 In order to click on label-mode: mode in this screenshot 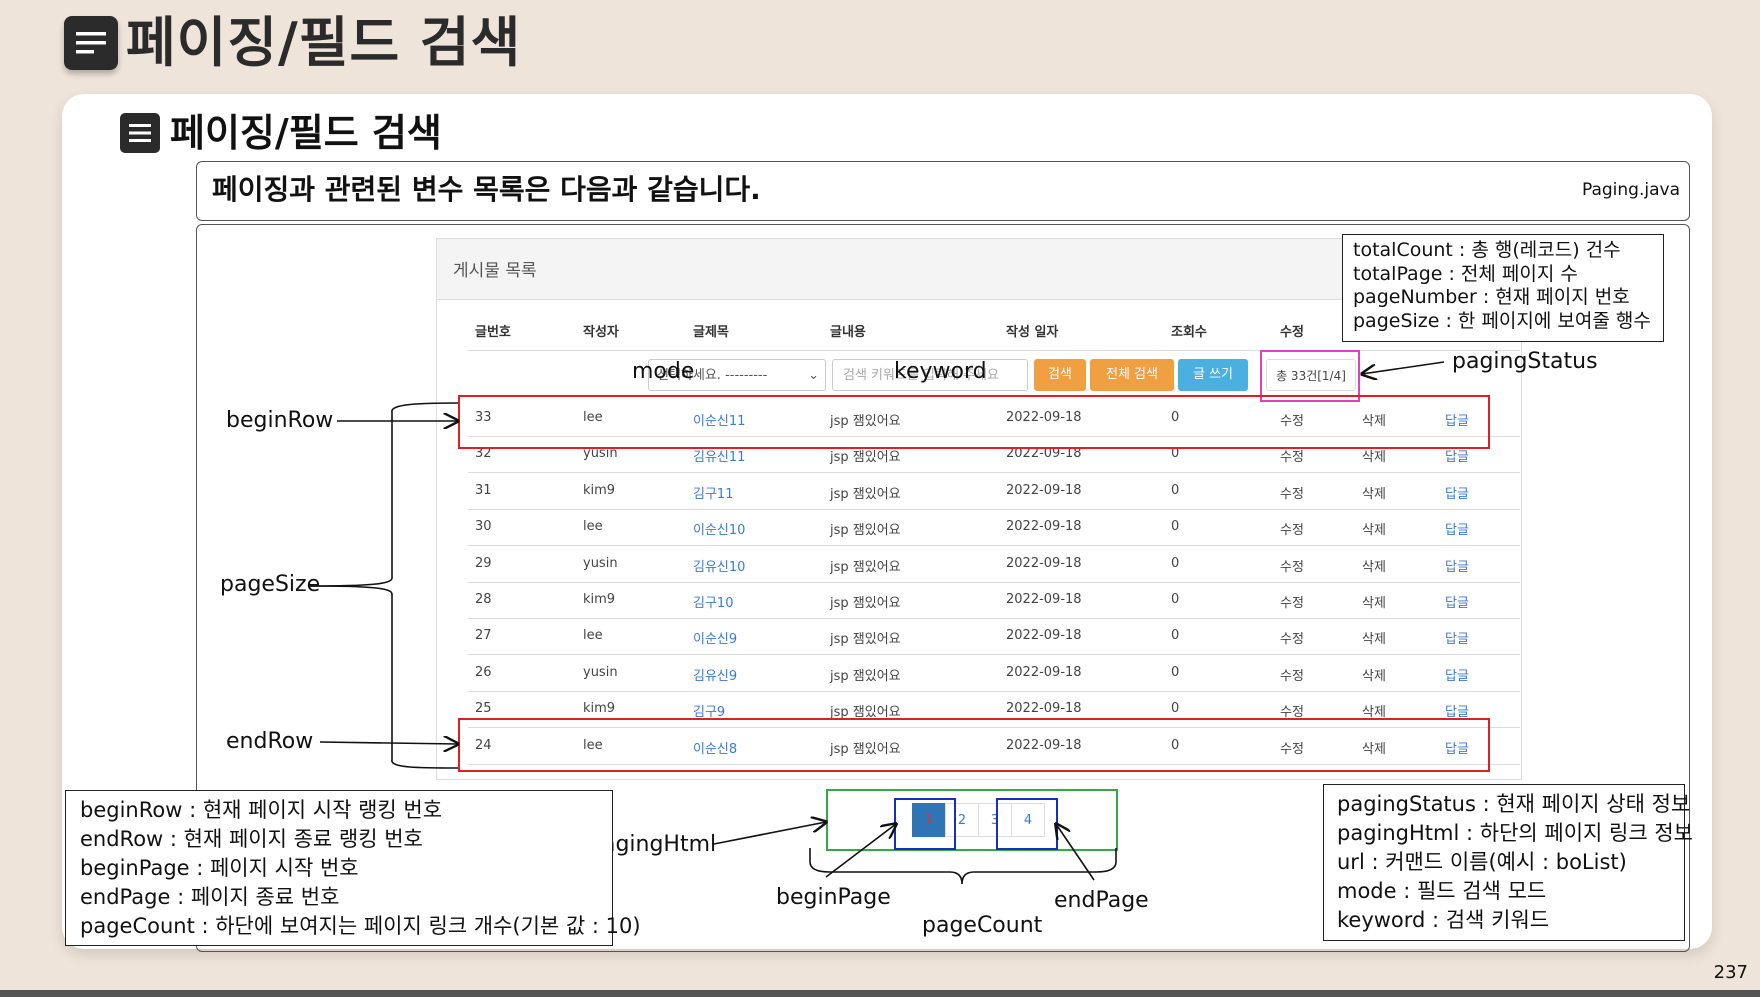, I will do `click(663, 371)`.